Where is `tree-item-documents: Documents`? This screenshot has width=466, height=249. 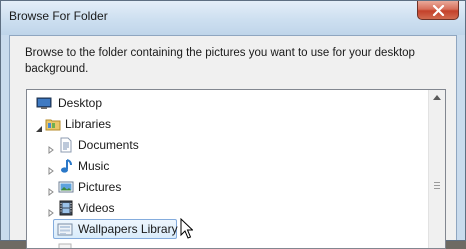
tree-item-documents: Documents is located at coordinates (228, 145).